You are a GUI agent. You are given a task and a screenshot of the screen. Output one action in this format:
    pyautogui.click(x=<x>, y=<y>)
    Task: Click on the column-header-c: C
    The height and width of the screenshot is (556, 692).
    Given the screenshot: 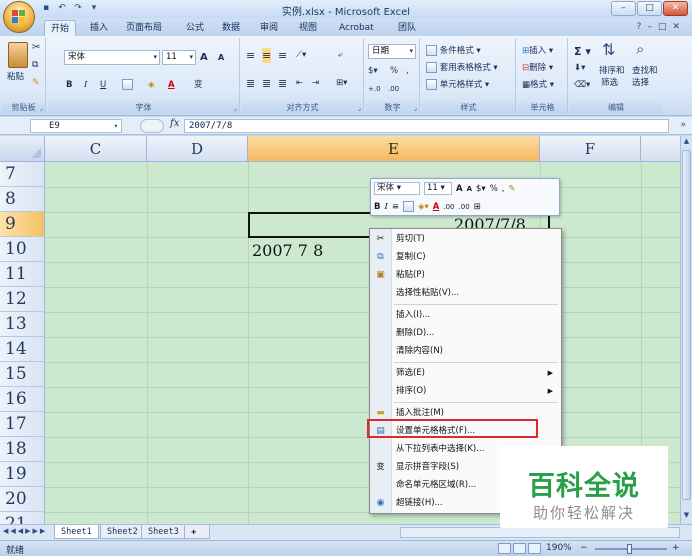 What is the action you would take?
    pyautogui.click(x=96, y=149)
    